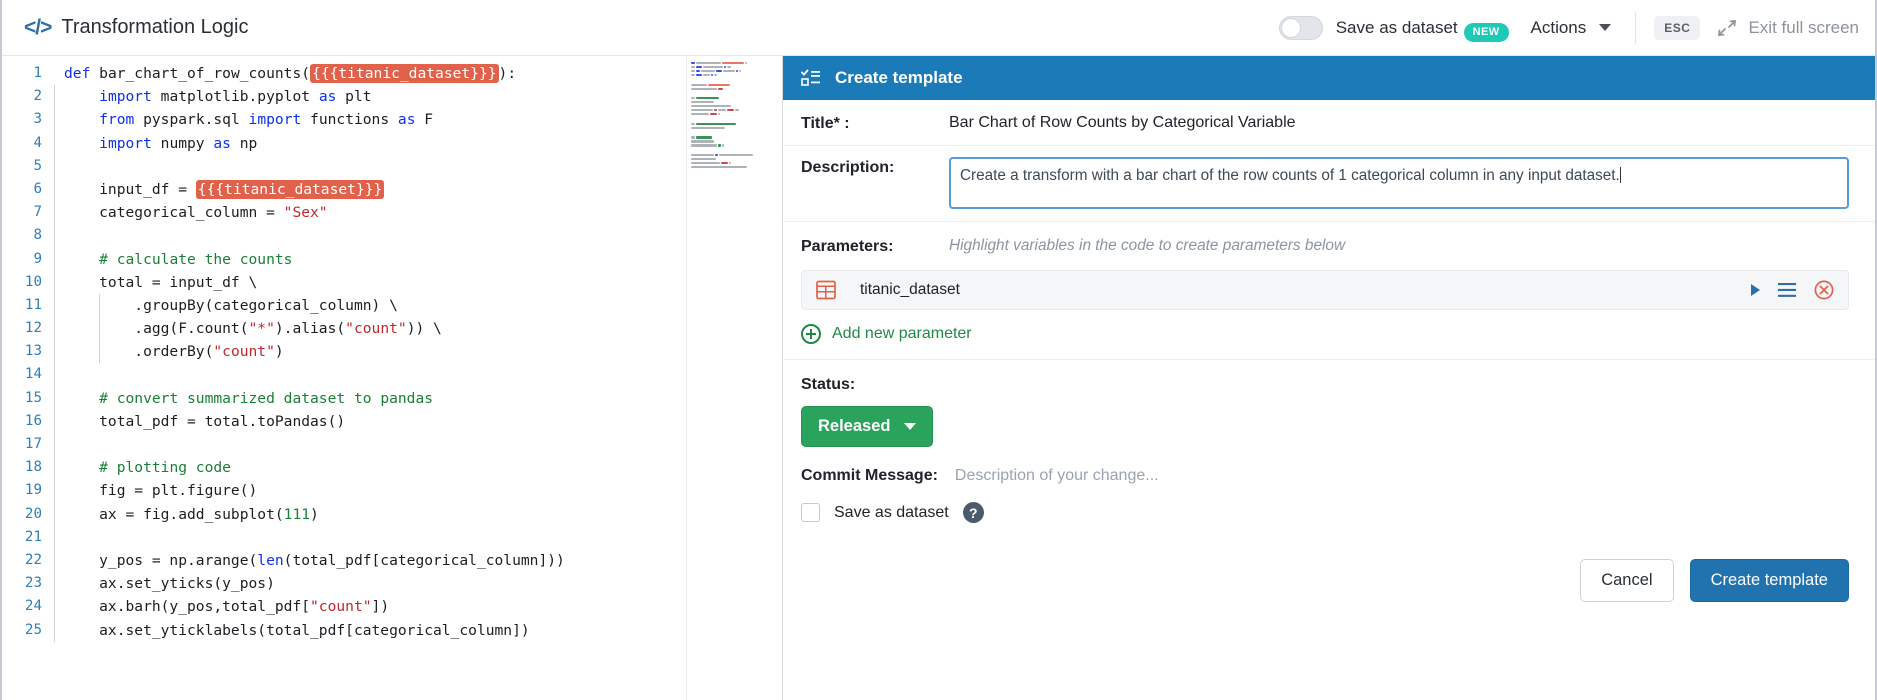 This screenshot has width=1877, height=700. Describe the element at coordinates (973, 512) in the screenshot. I see `help-icon: ?` at that location.